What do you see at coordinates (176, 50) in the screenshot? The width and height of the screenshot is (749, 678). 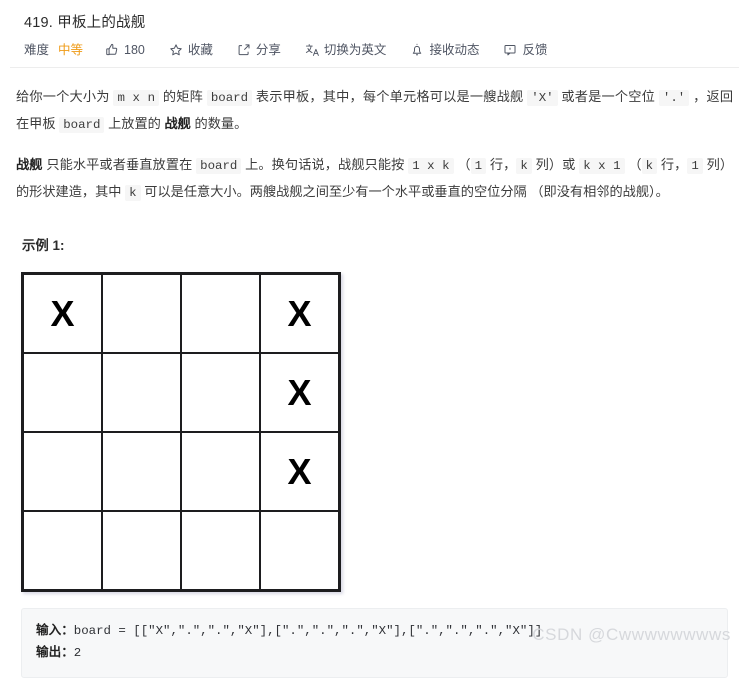 I see `star-icon` at bounding box center [176, 50].